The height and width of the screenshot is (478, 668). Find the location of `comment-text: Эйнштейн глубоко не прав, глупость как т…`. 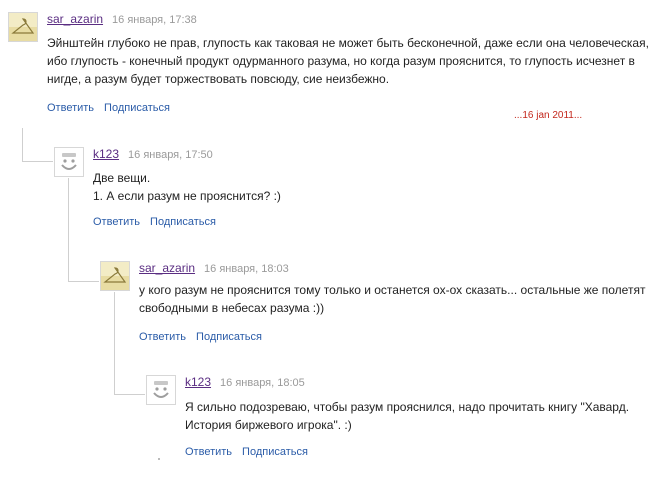

comment-text: Эйнштейн глубоко не прав, глупость как т… is located at coordinates (348, 61).